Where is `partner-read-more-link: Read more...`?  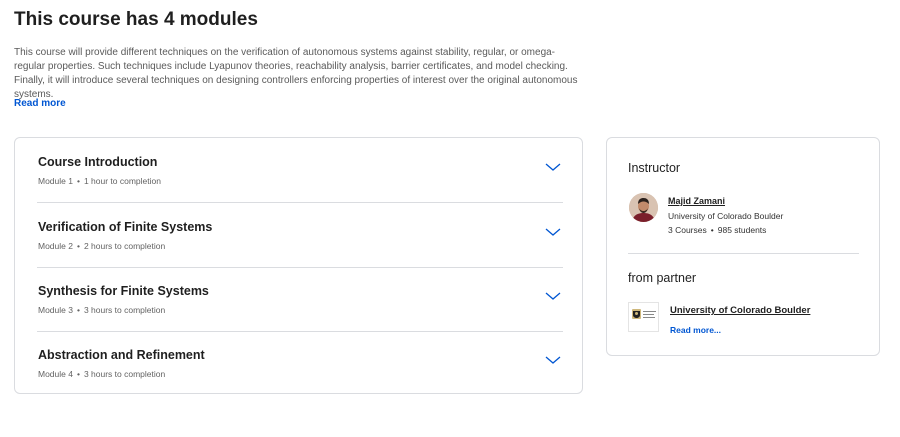
partner-read-more-link: Read more... is located at coordinates (695, 330).